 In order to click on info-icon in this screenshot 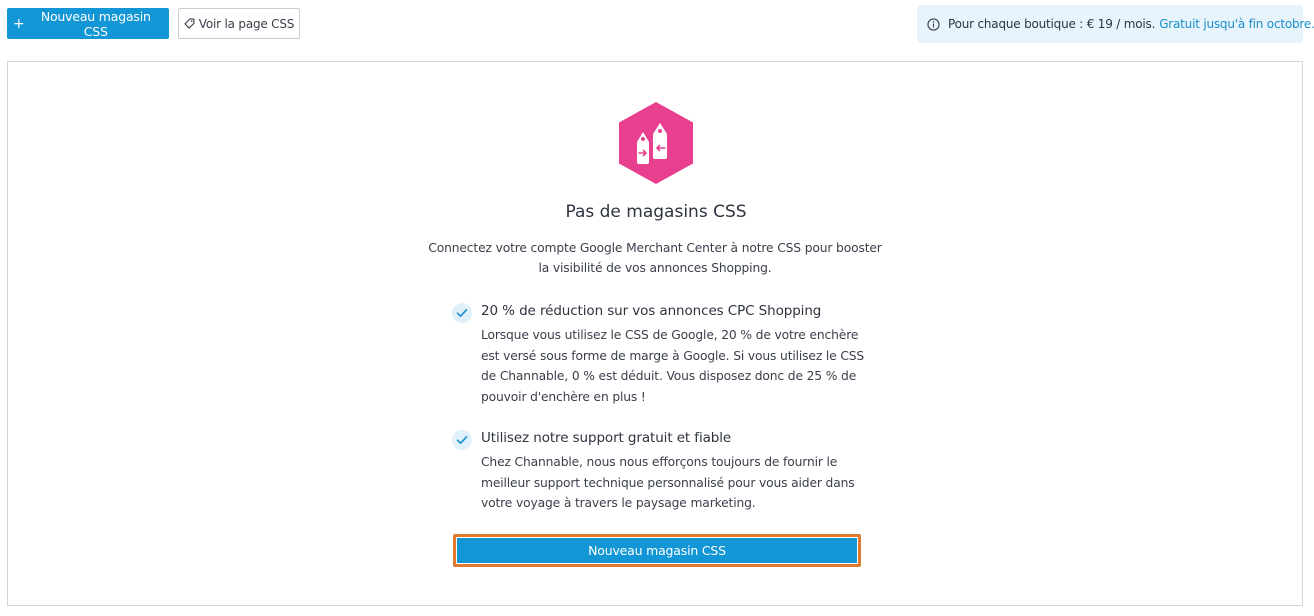, I will do `click(933, 24)`.